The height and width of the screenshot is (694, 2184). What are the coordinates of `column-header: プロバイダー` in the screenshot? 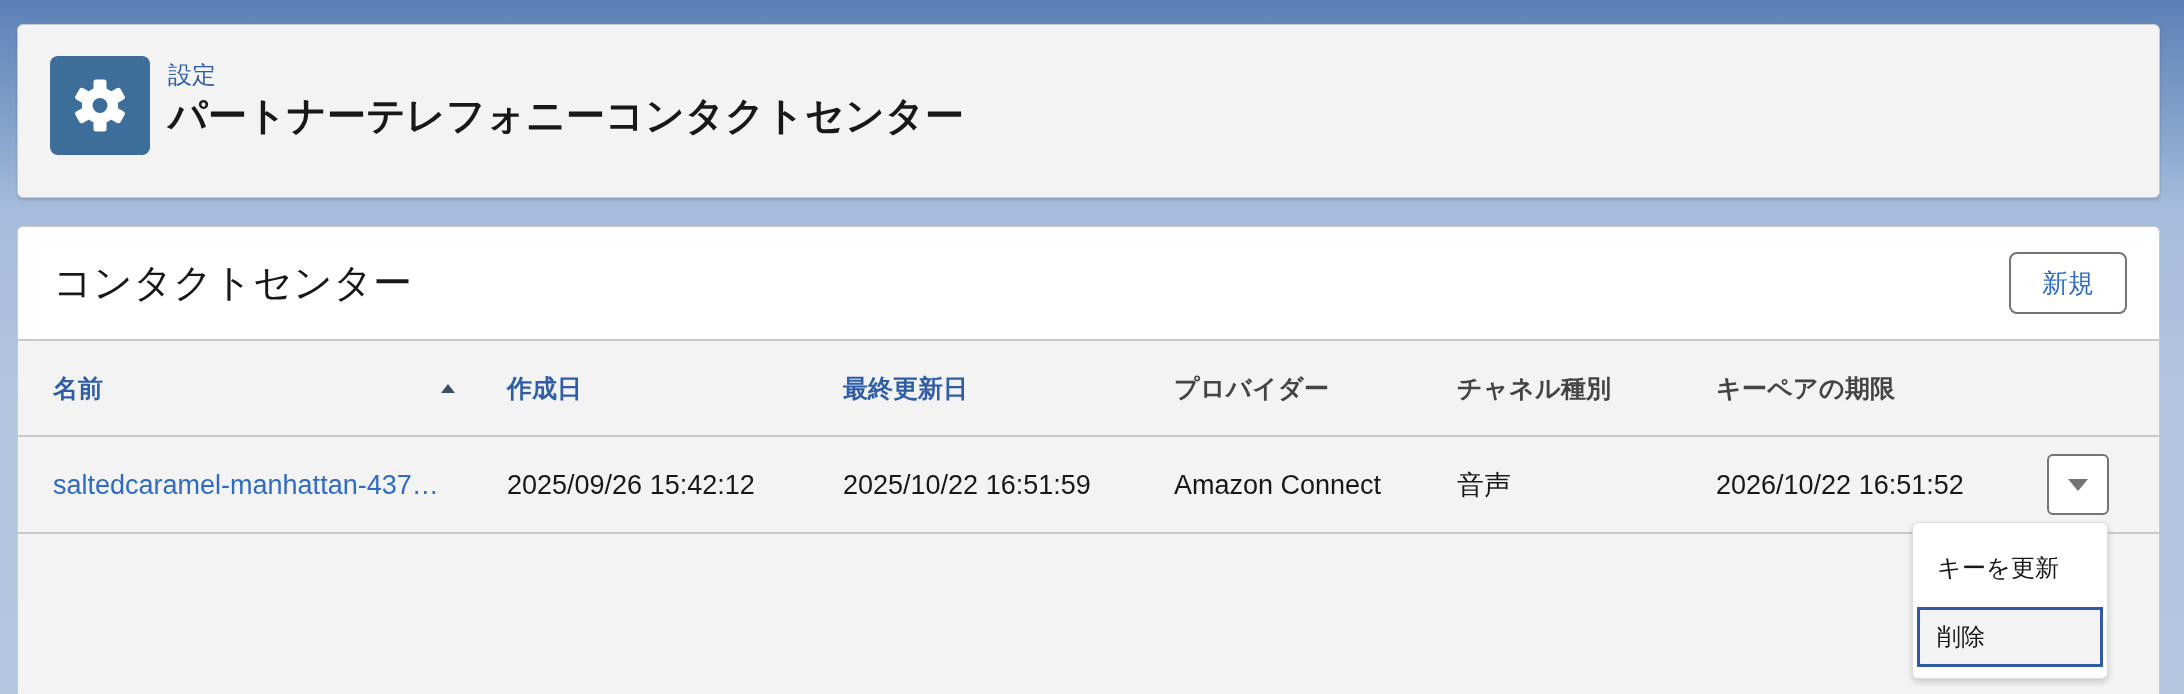 It's located at (1251, 388).